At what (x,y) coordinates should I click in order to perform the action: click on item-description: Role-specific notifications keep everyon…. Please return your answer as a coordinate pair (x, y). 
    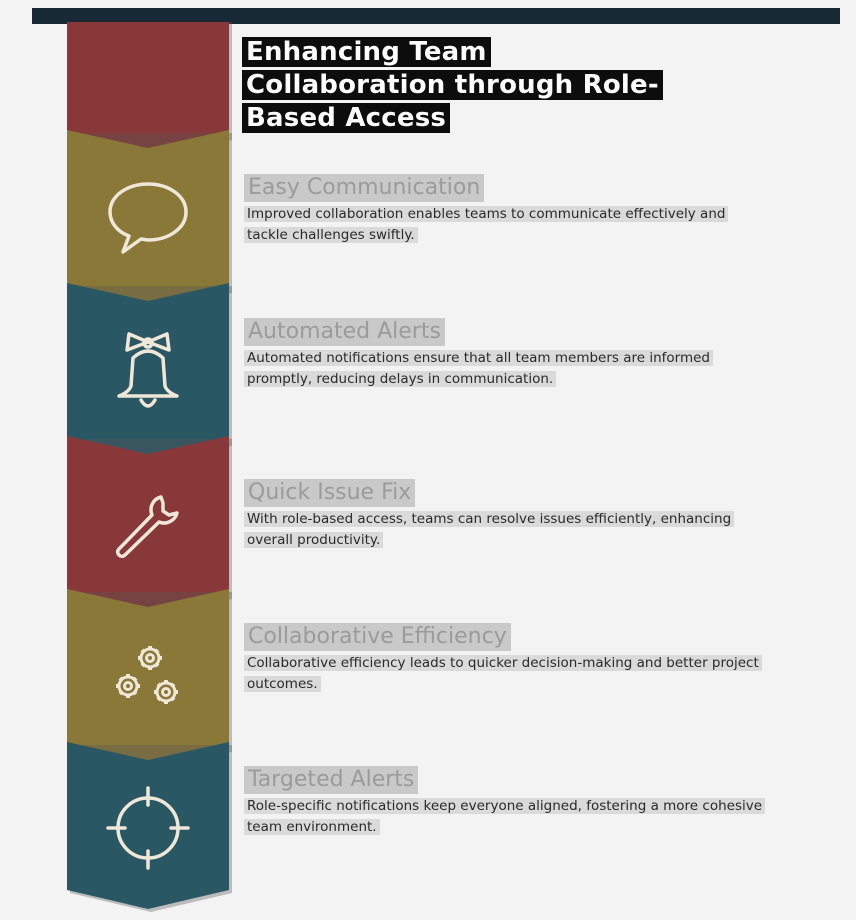
    Looking at the image, I should click on (505, 817).